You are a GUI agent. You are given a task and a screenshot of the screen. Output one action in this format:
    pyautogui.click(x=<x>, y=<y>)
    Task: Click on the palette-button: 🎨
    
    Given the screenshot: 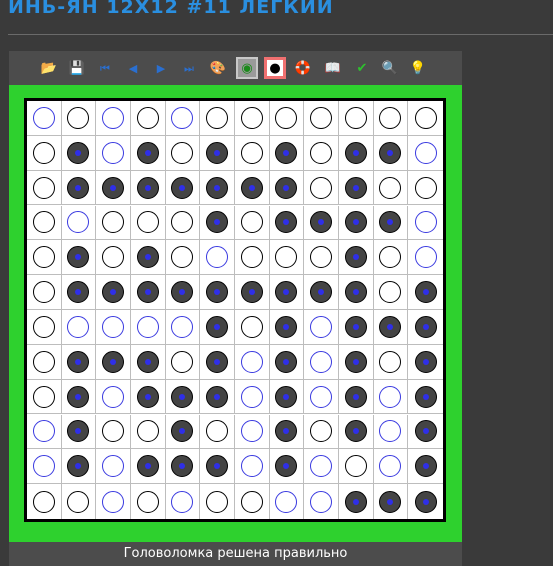 What is the action you would take?
    pyautogui.click(x=218, y=68)
    